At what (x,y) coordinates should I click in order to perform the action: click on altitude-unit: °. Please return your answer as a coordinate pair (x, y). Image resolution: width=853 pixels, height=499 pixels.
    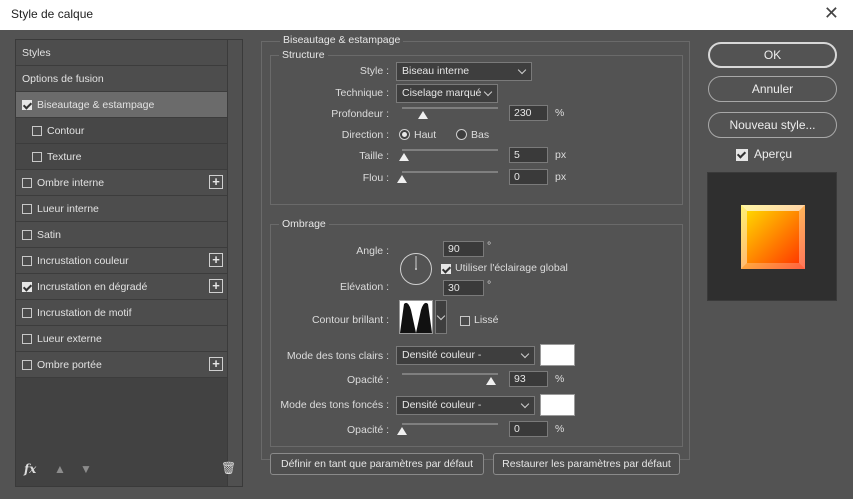
    Looking at the image, I should click on (489, 285).